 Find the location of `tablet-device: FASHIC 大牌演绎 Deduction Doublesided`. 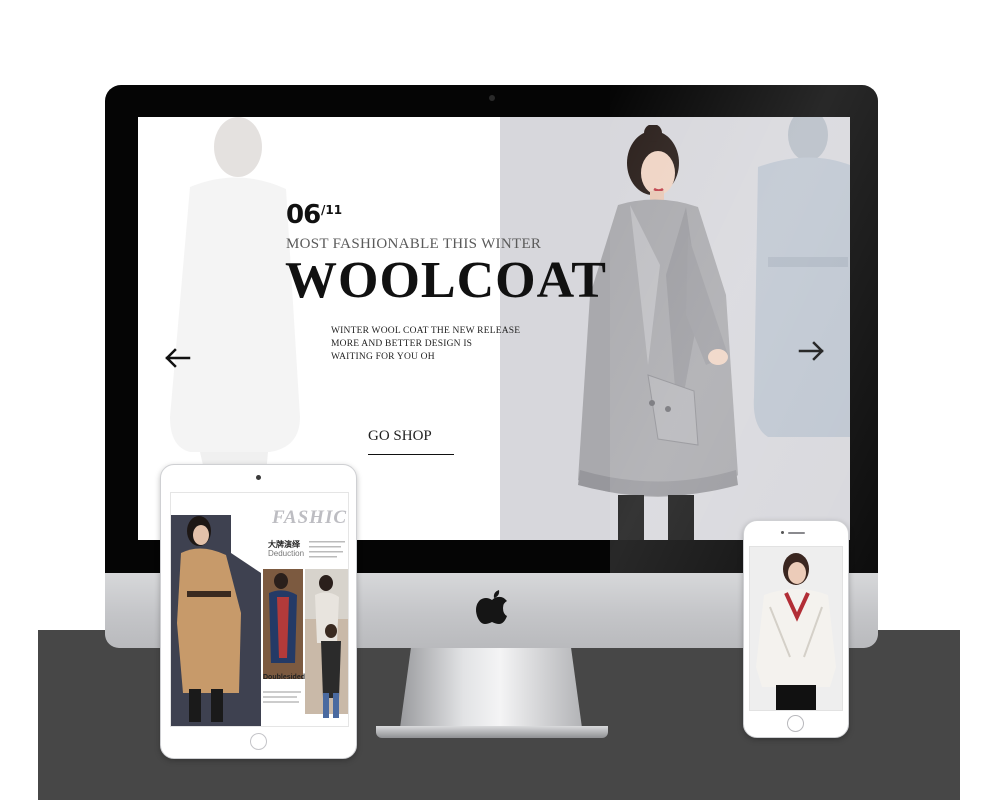

tablet-device: FASHIC 大牌演绎 Deduction Doublesided is located at coordinates (258, 611).